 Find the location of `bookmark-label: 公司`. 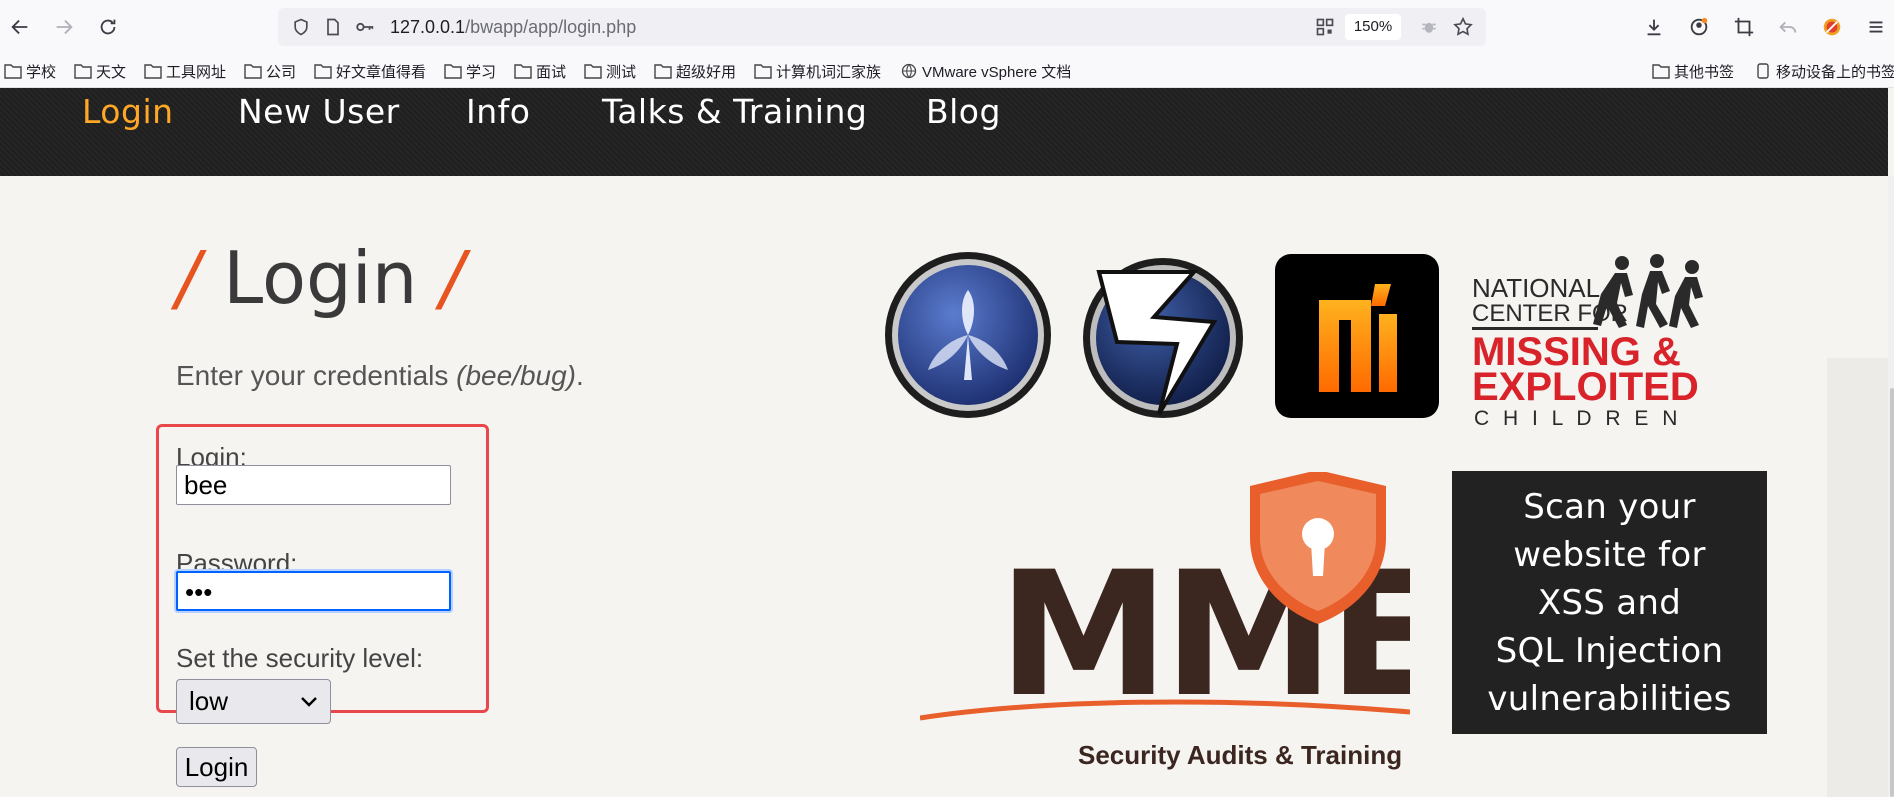

bookmark-label: 公司 is located at coordinates (281, 72).